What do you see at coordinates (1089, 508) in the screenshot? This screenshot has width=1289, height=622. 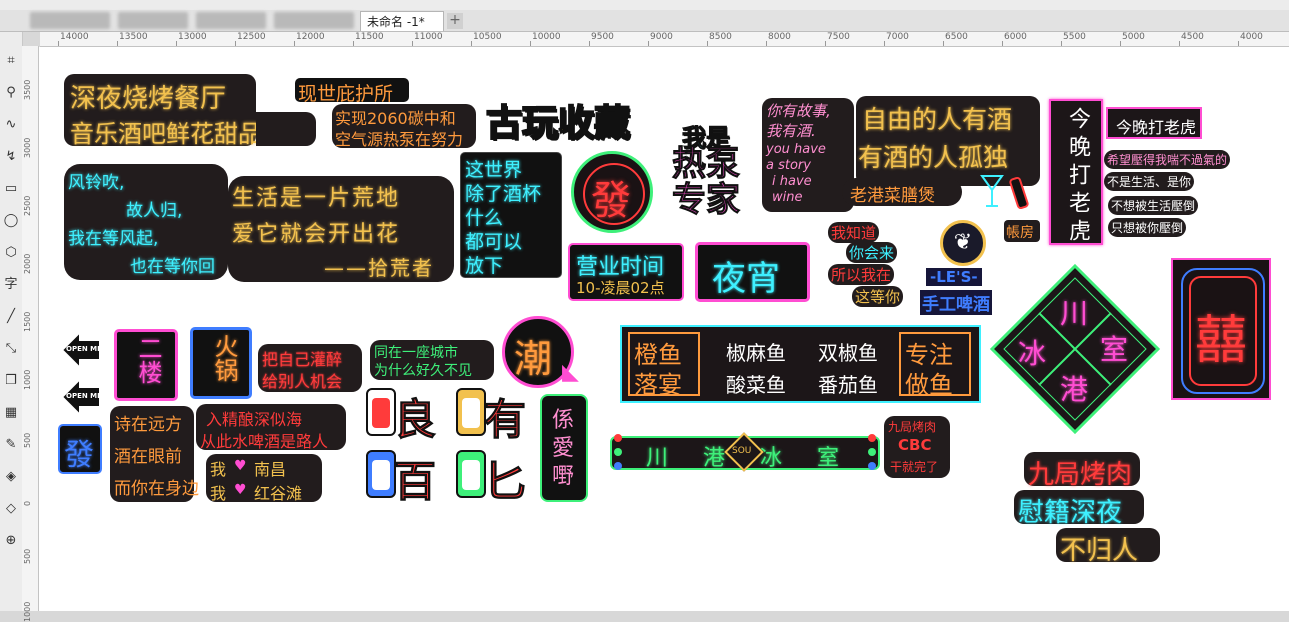 I see `sign-bbq-night: 九局烤肉 慰籍深夜 不归人` at bounding box center [1089, 508].